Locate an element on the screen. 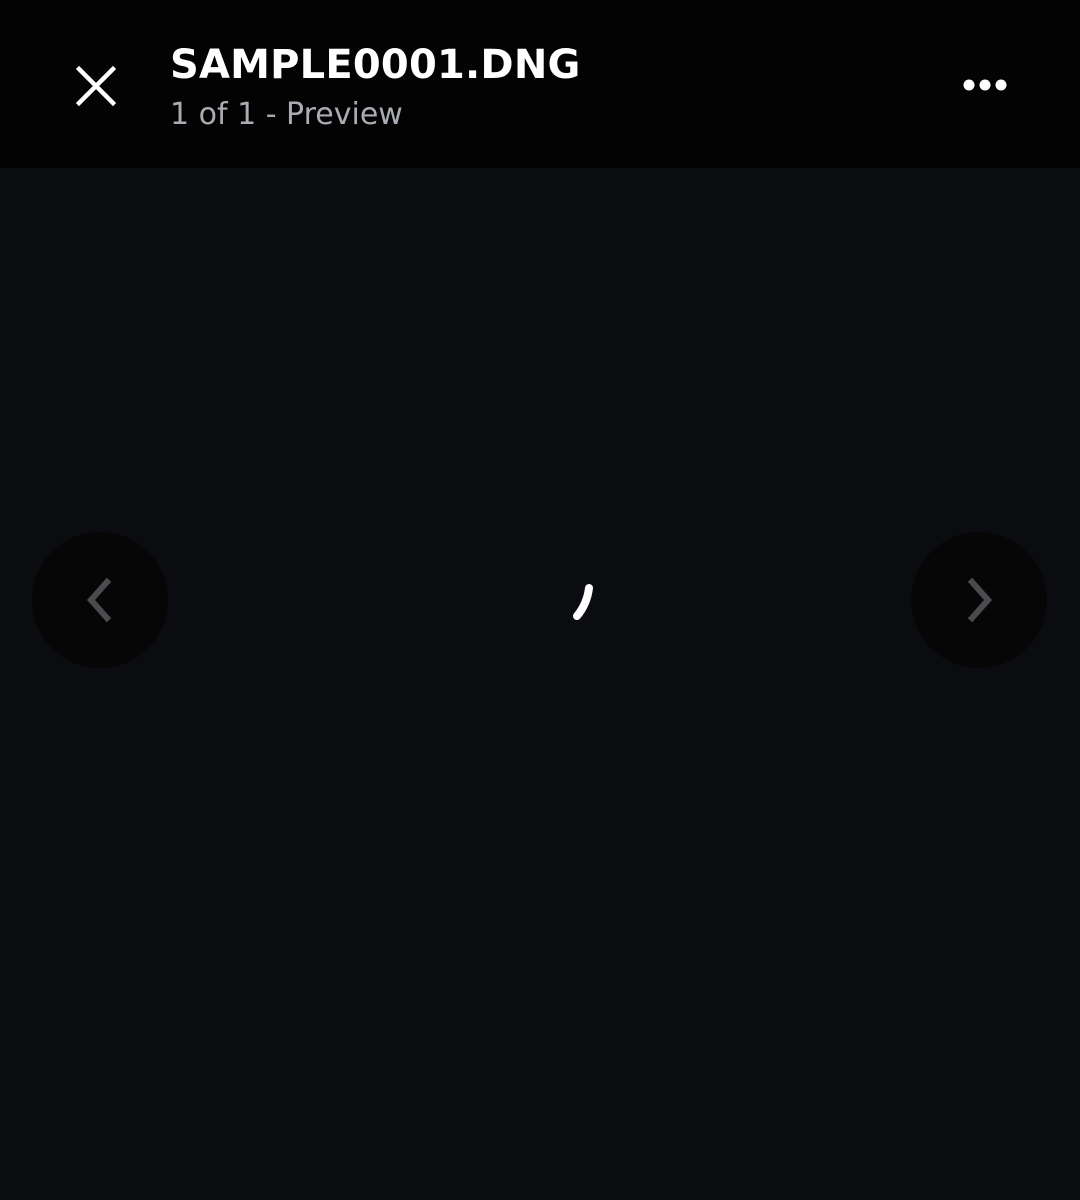 This screenshot has height=1200, width=1080. close-button is located at coordinates (96, 86).